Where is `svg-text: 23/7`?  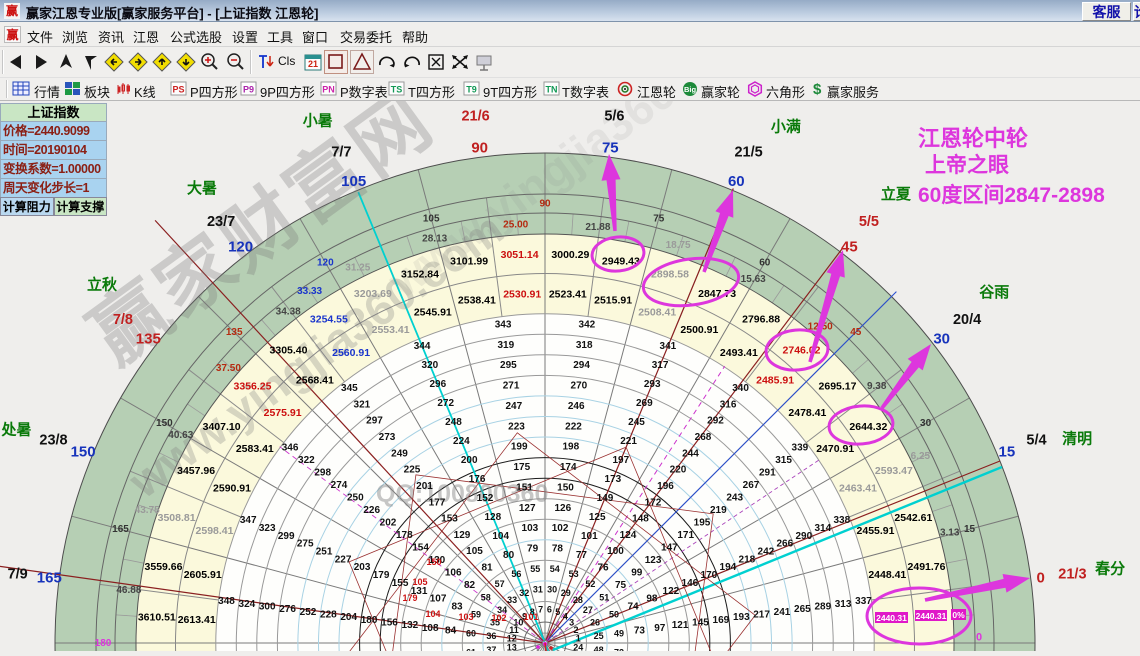 svg-text: 23/7 is located at coordinates (221, 222).